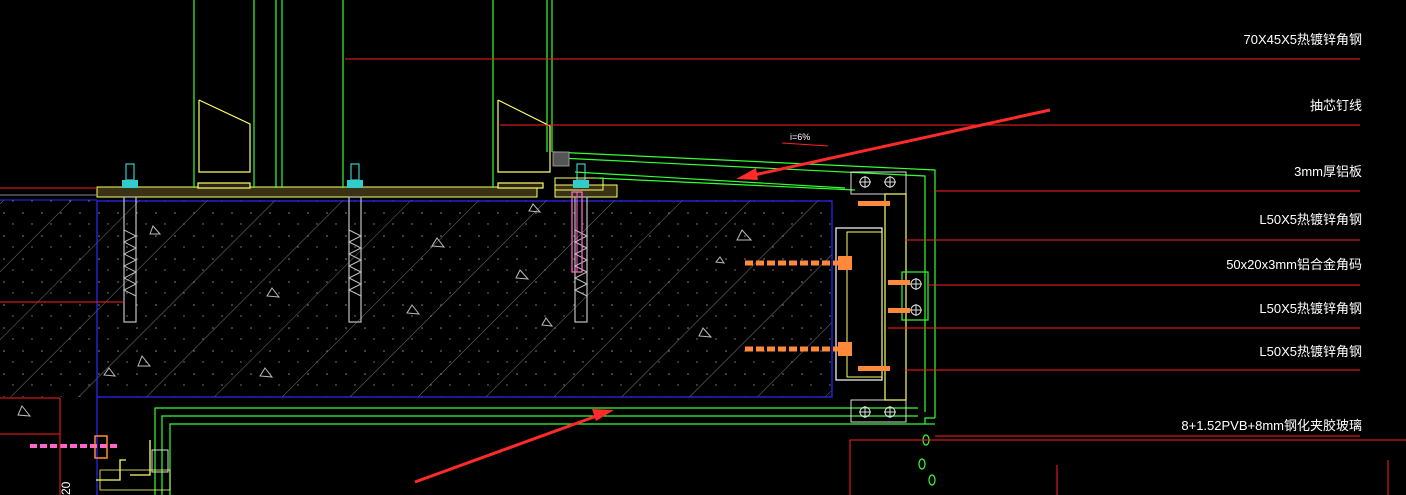 This screenshot has width=1406, height=495. Describe the element at coordinates (100, 463) in the screenshot. I see `bottom-left-anchor` at that location.